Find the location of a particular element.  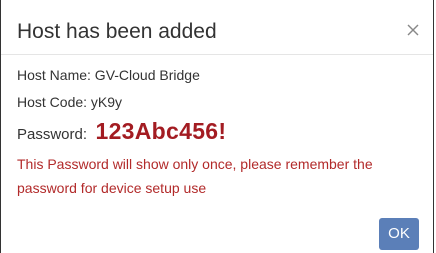

close-icon is located at coordinates (413, 30).